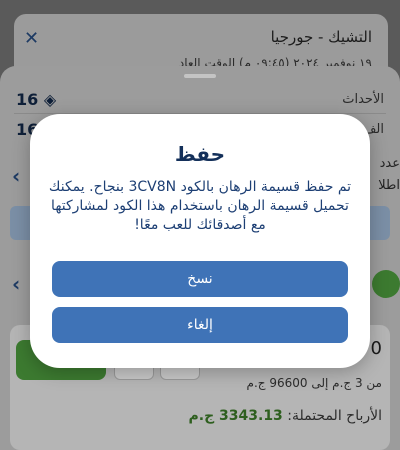 The height and width of the screenshot is (450, 400). I want to click on add-icon, so click(386, 284).